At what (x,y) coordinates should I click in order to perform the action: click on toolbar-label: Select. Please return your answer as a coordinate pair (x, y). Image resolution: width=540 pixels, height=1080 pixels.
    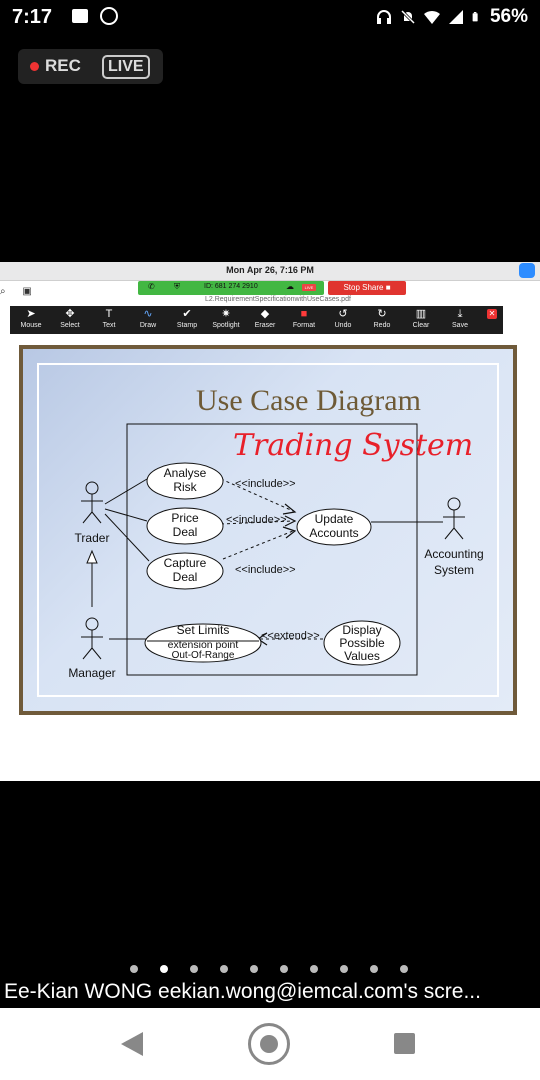
    Looking at the image, I should click on (70, 325).